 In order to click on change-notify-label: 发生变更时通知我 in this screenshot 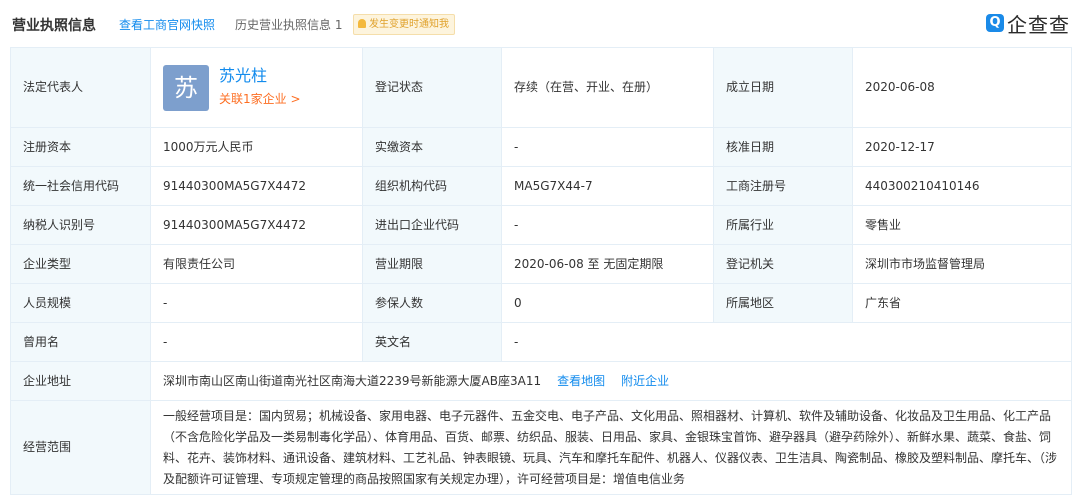, I will do `click(409, 24)`.